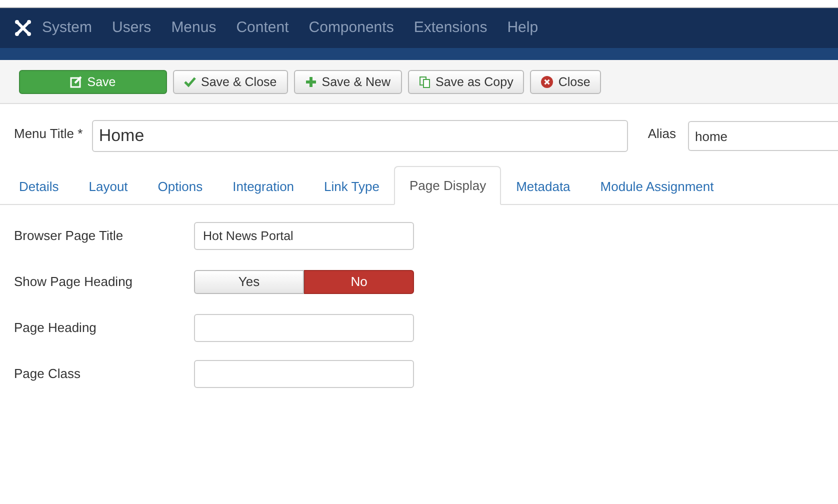  I want to click on field-label: Show Page Heading, so click(74, 281).